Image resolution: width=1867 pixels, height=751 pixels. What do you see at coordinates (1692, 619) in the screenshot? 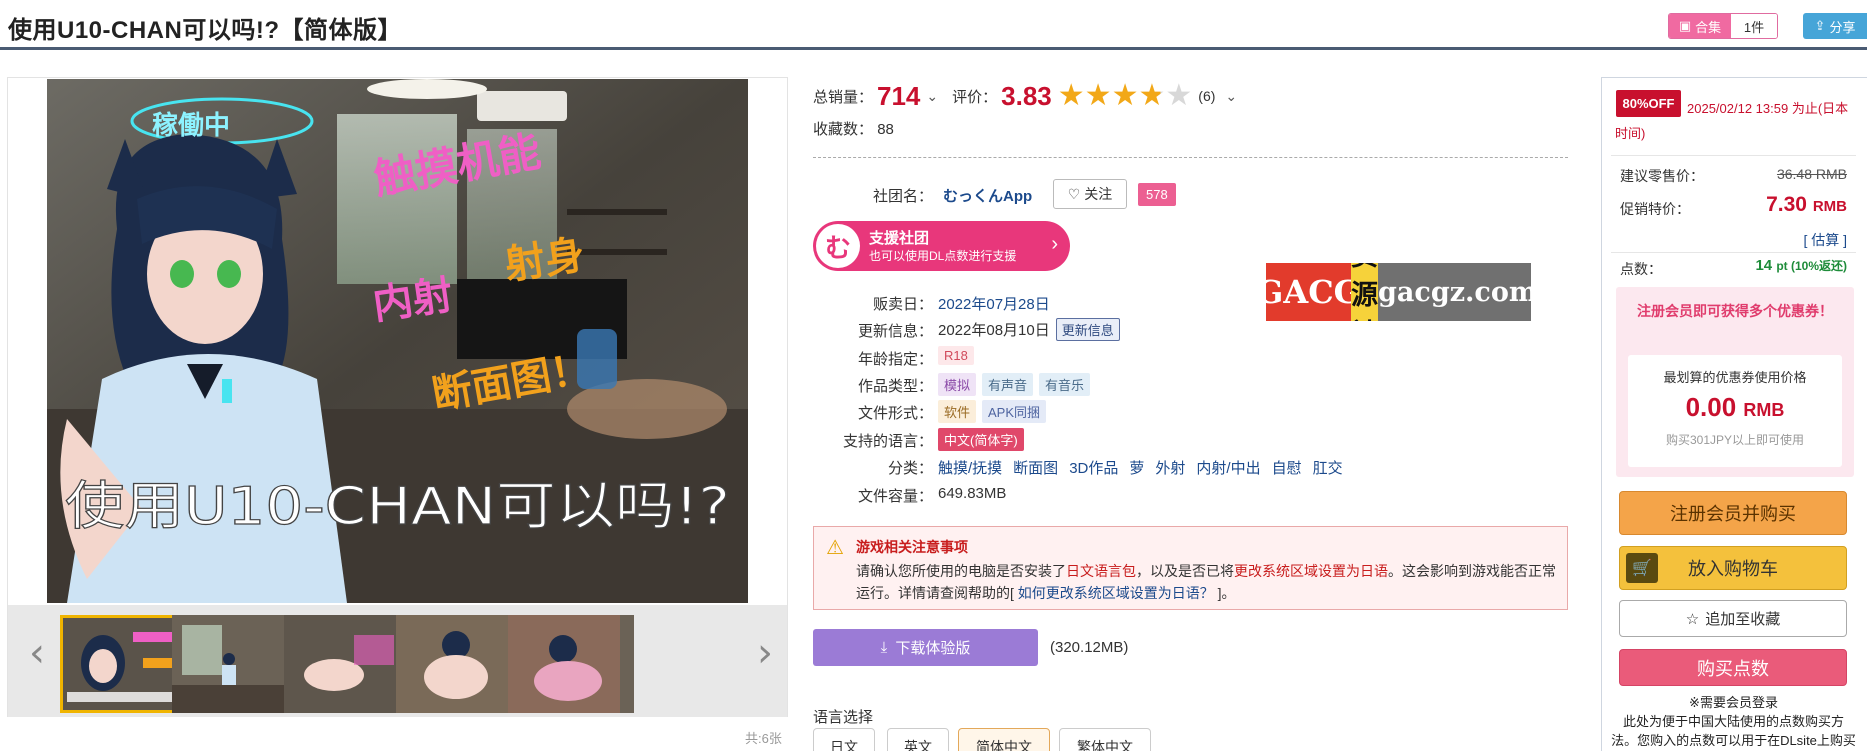
I see `star-outline-icon: ☆` at bounding box center [1692, 619].